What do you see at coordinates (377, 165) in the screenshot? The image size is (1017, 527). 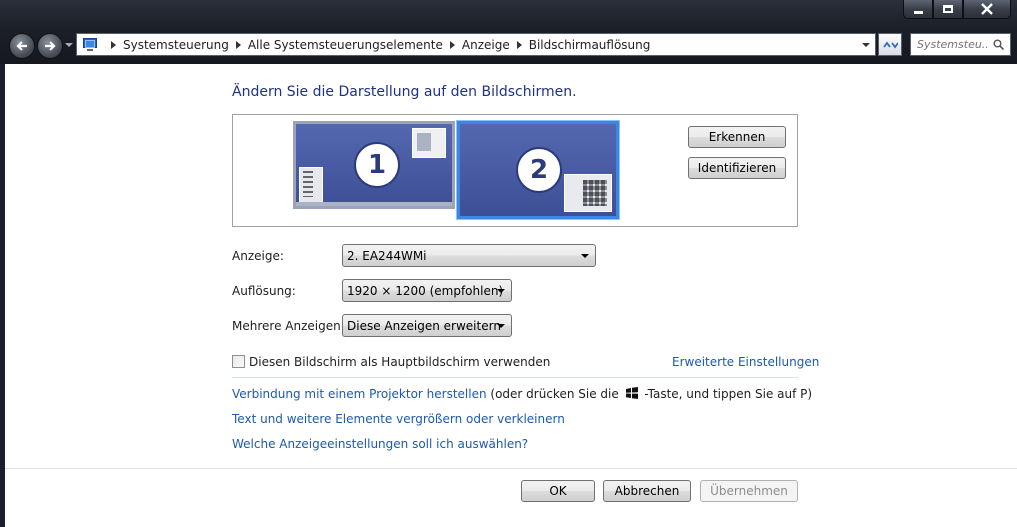 I see `monitor-number-1: 1` at bounding box center [377, 165].